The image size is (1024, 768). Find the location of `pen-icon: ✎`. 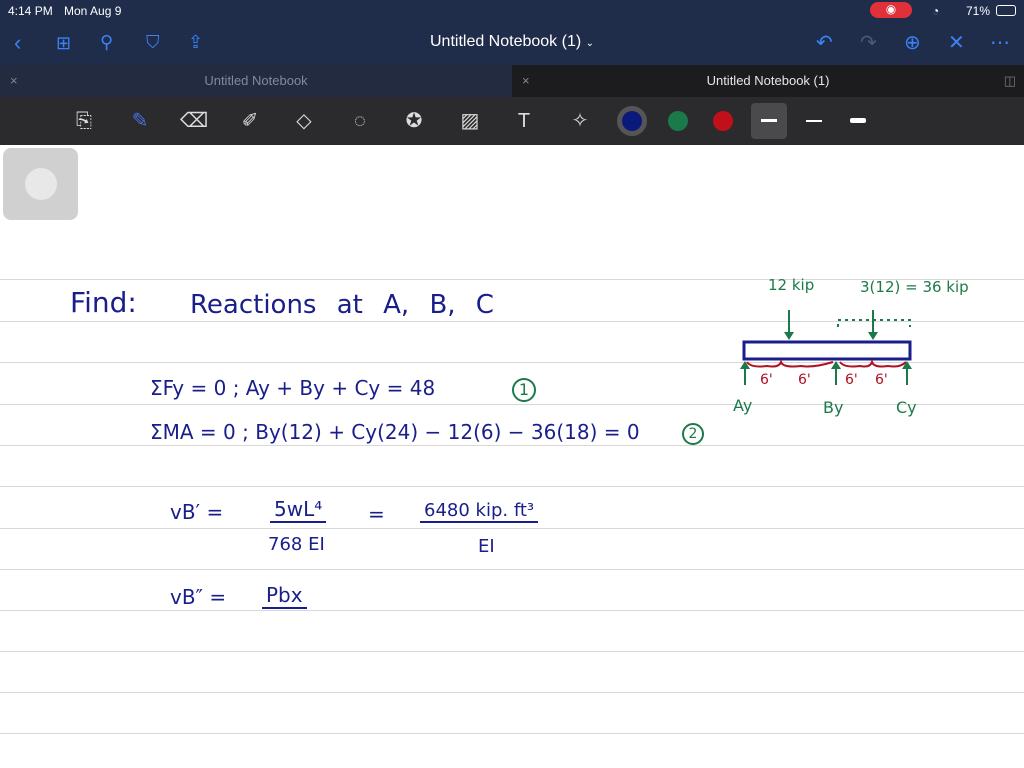

pen-icon: ✎ is located at coordinates (140, 121).